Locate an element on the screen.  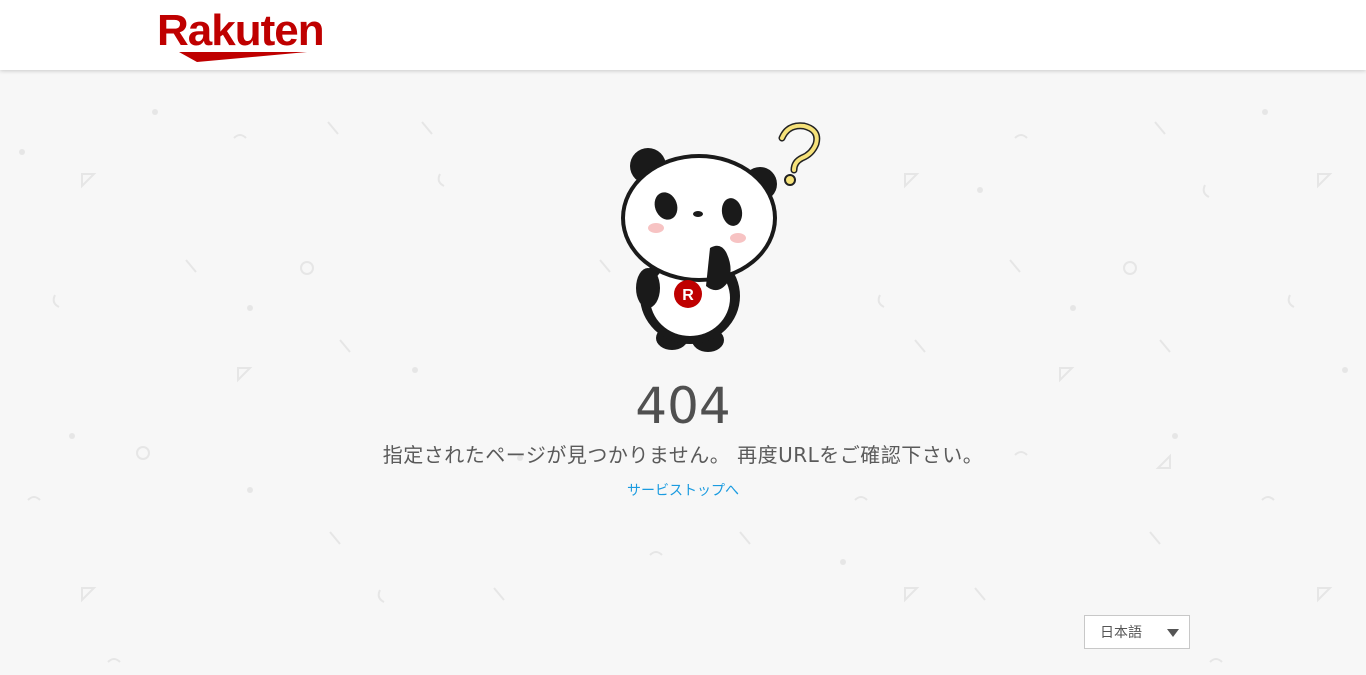
logo-text: Rakuten is located at coordinates (240, 30).